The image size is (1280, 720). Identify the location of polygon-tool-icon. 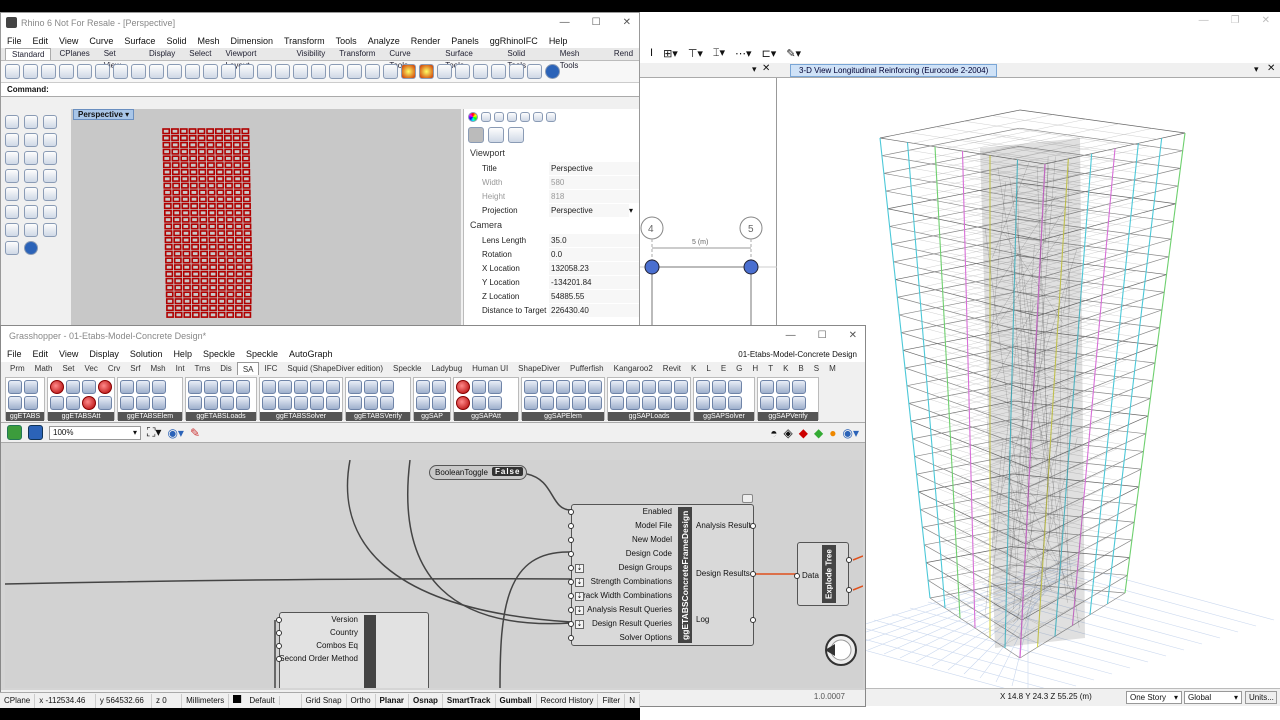
(31, 158).